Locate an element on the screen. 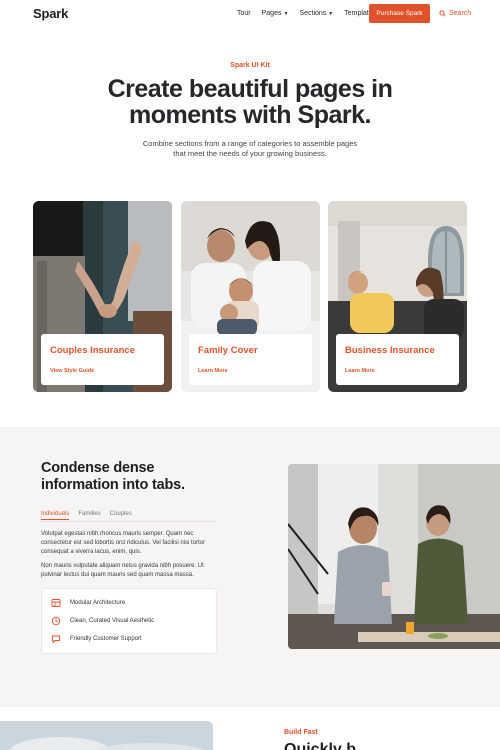 The image size is (500, 750). chat-icon is located at coordinates (56, 639).